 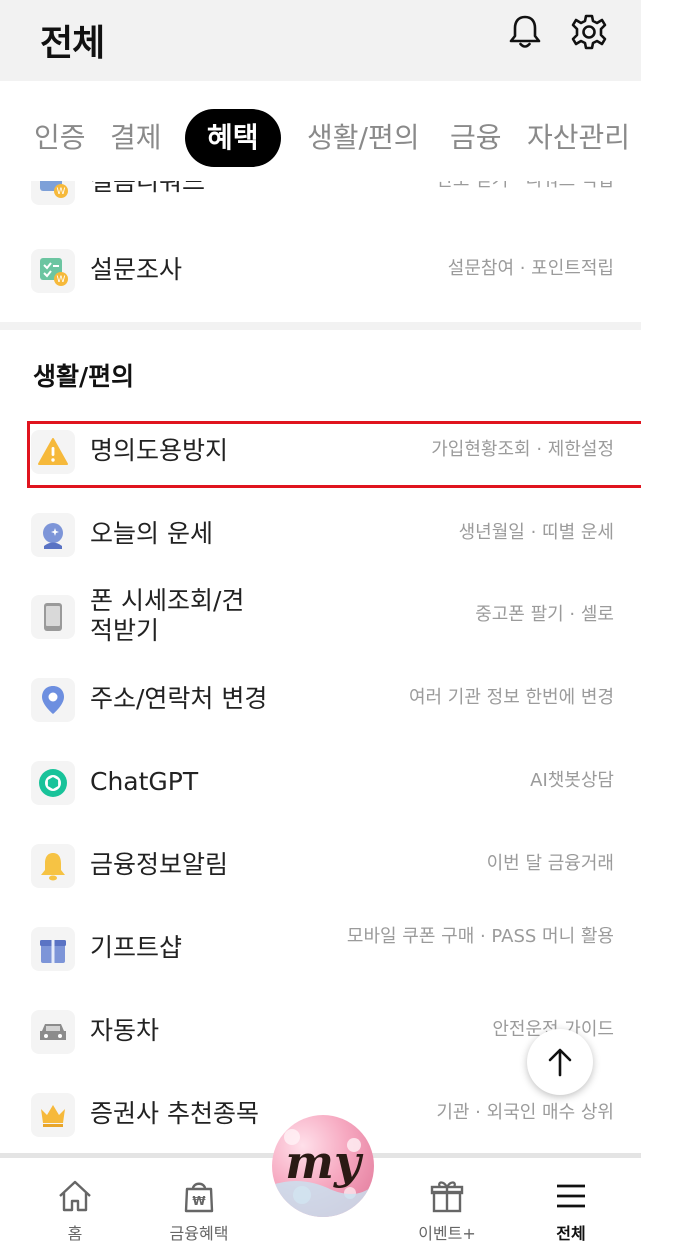 What do you see at coordinates (199, 1233) in the screenshot?
I see `nav-label: 금융혜택` at bounding box center [199, 1233].